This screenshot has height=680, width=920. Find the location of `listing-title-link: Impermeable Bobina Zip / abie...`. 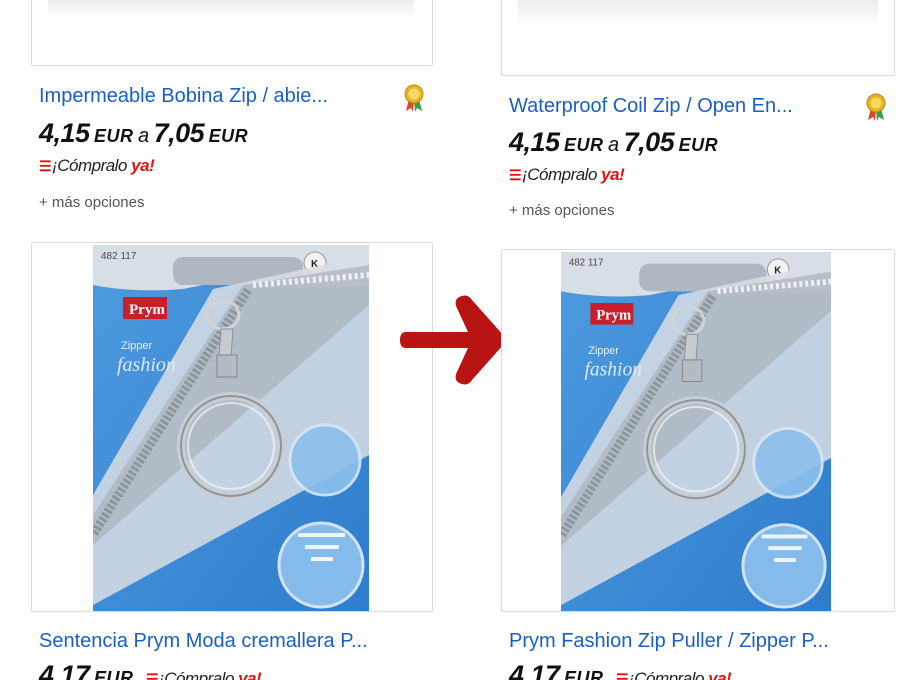

listing-title-link: Impermeable Bobina Zip / abie... is located at coordinates (183, 96).